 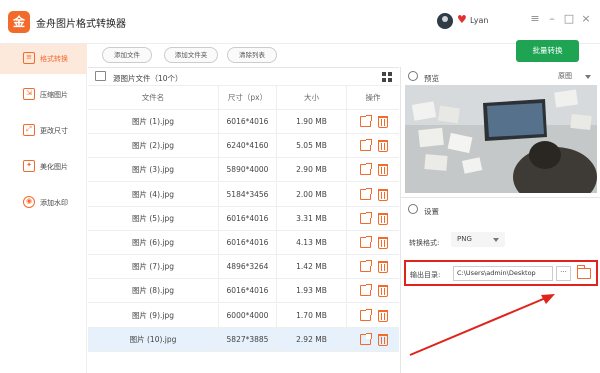 I want to click on vip-heart-icon: ♥, so click(x=462, y=19).